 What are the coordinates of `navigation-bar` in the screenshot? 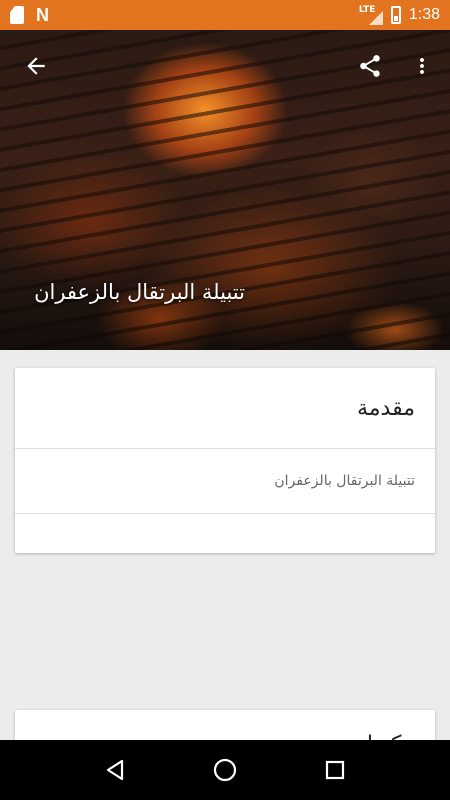 It's located at (225, 770).